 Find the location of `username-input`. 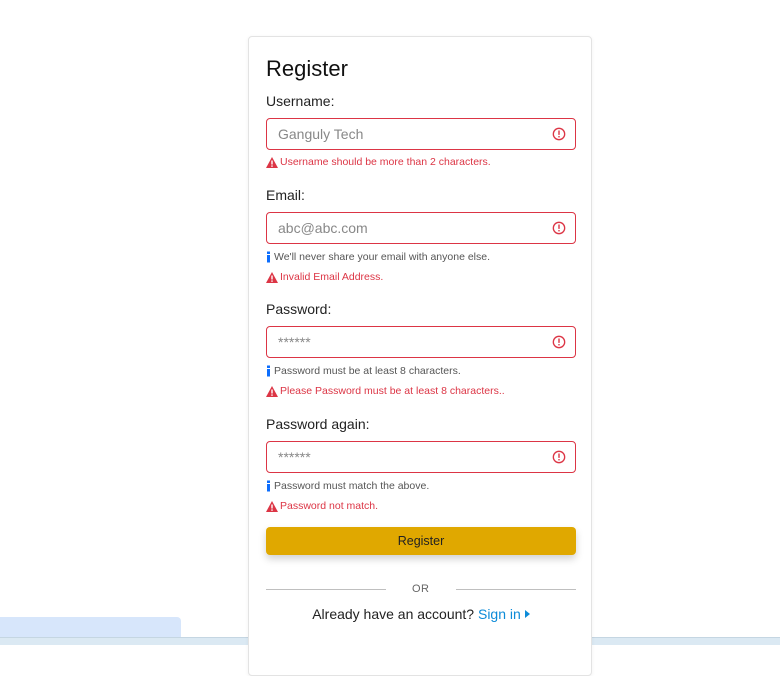

username-input is located at coordinates (407, 134).